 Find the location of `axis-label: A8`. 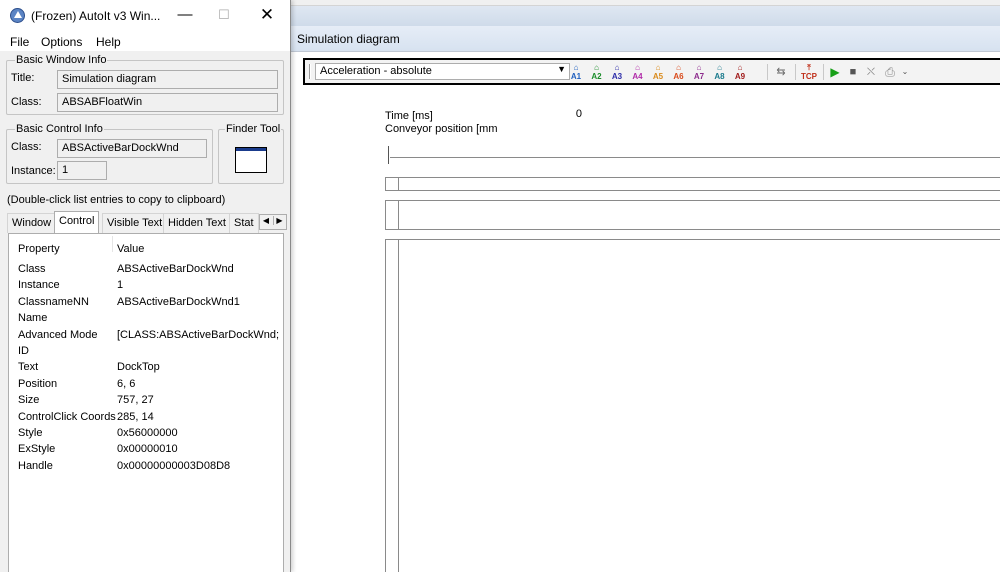

axis-label: A8 is located at coordinates (719, 76).